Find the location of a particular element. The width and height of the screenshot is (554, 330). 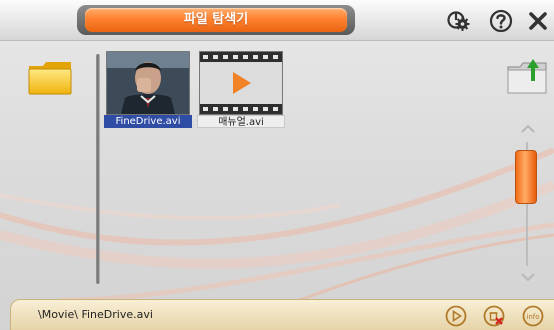

video-thumbnail is located at coordinates (148, 83).